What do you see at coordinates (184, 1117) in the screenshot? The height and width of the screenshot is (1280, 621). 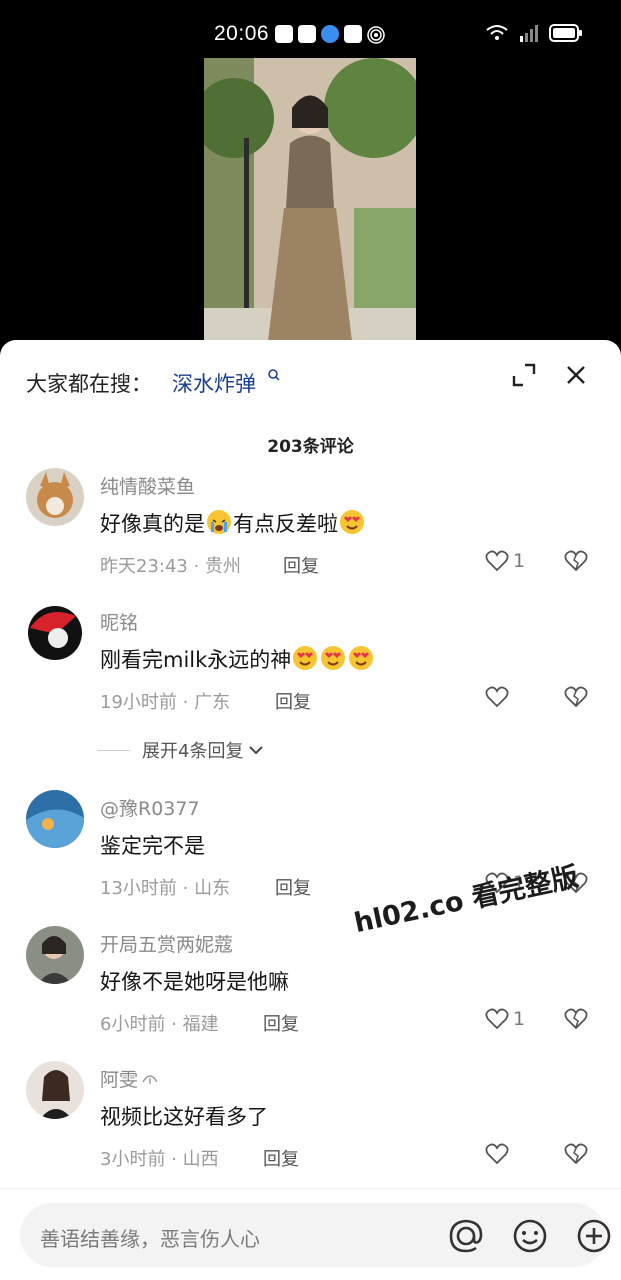 I see `comment-text: 视频比这好看多了` at bounding box center [184, 1117].